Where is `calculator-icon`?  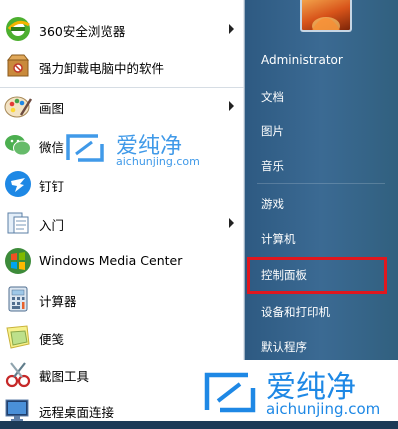 calculator-icon is located at coordinates (18, 299).